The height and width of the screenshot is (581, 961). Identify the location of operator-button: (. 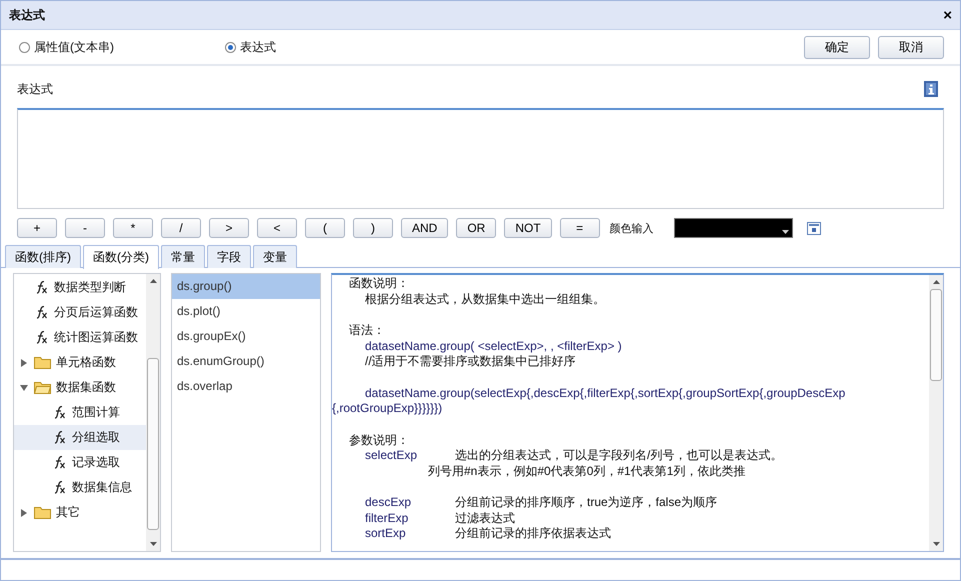
(325, 228).